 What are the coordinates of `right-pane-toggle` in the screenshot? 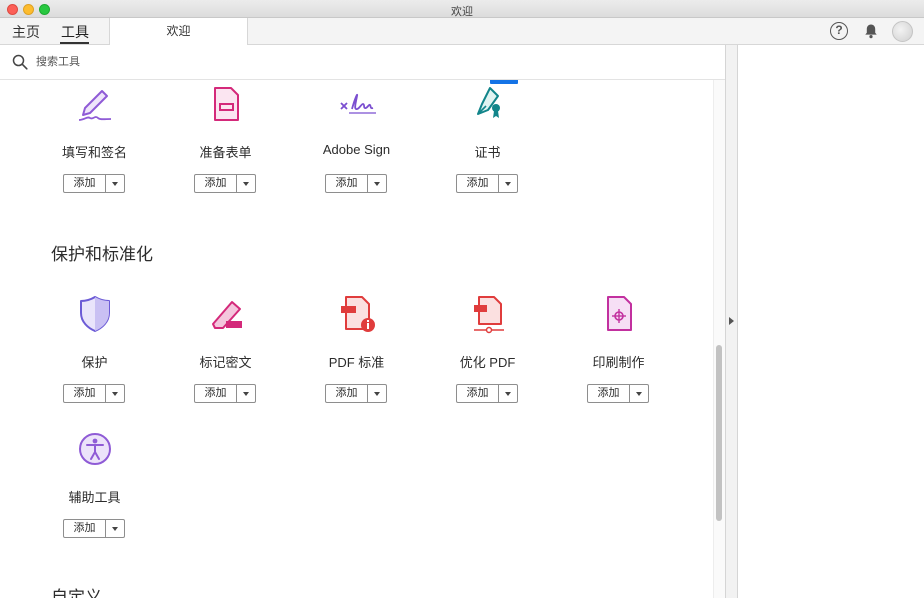 It's located at (732, 321).